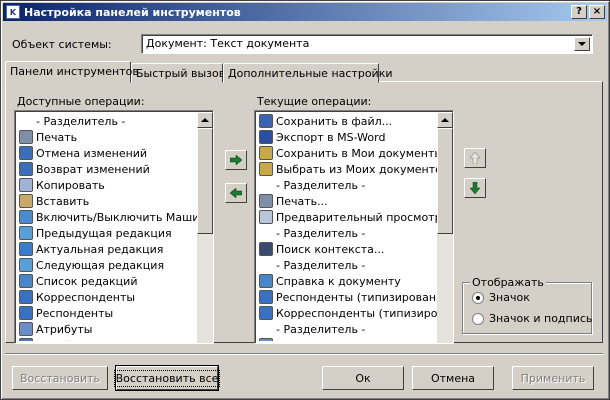 This screenshot has height=400, width=610. Describe the element at coordinates (107, 169) in the screenshot. I see `available-list-item: Возврат изменений` at that location.